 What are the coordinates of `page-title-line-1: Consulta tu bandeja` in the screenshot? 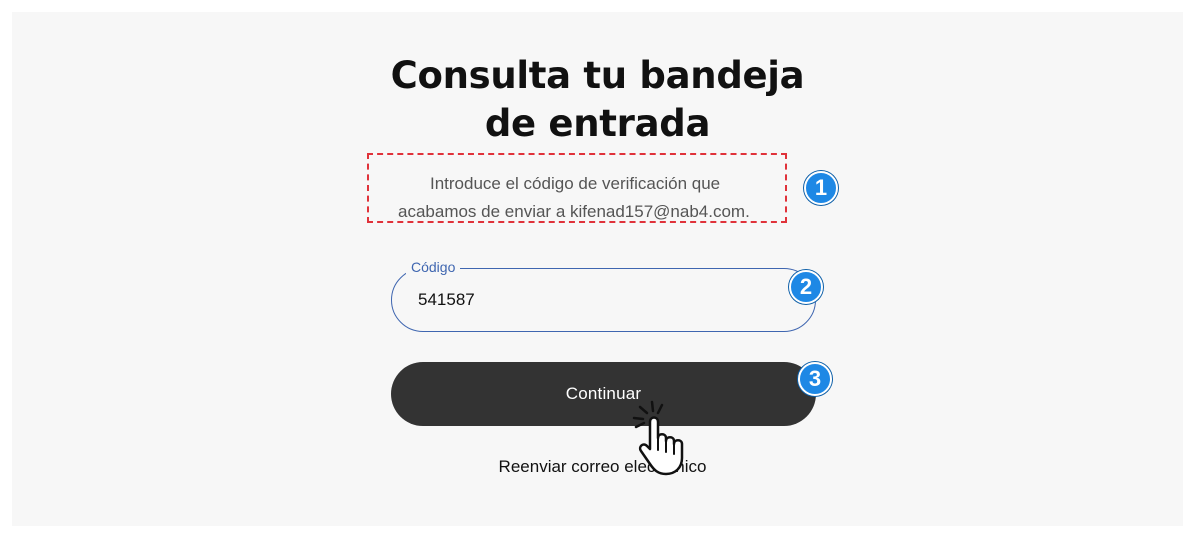 It's located at (597, 75).